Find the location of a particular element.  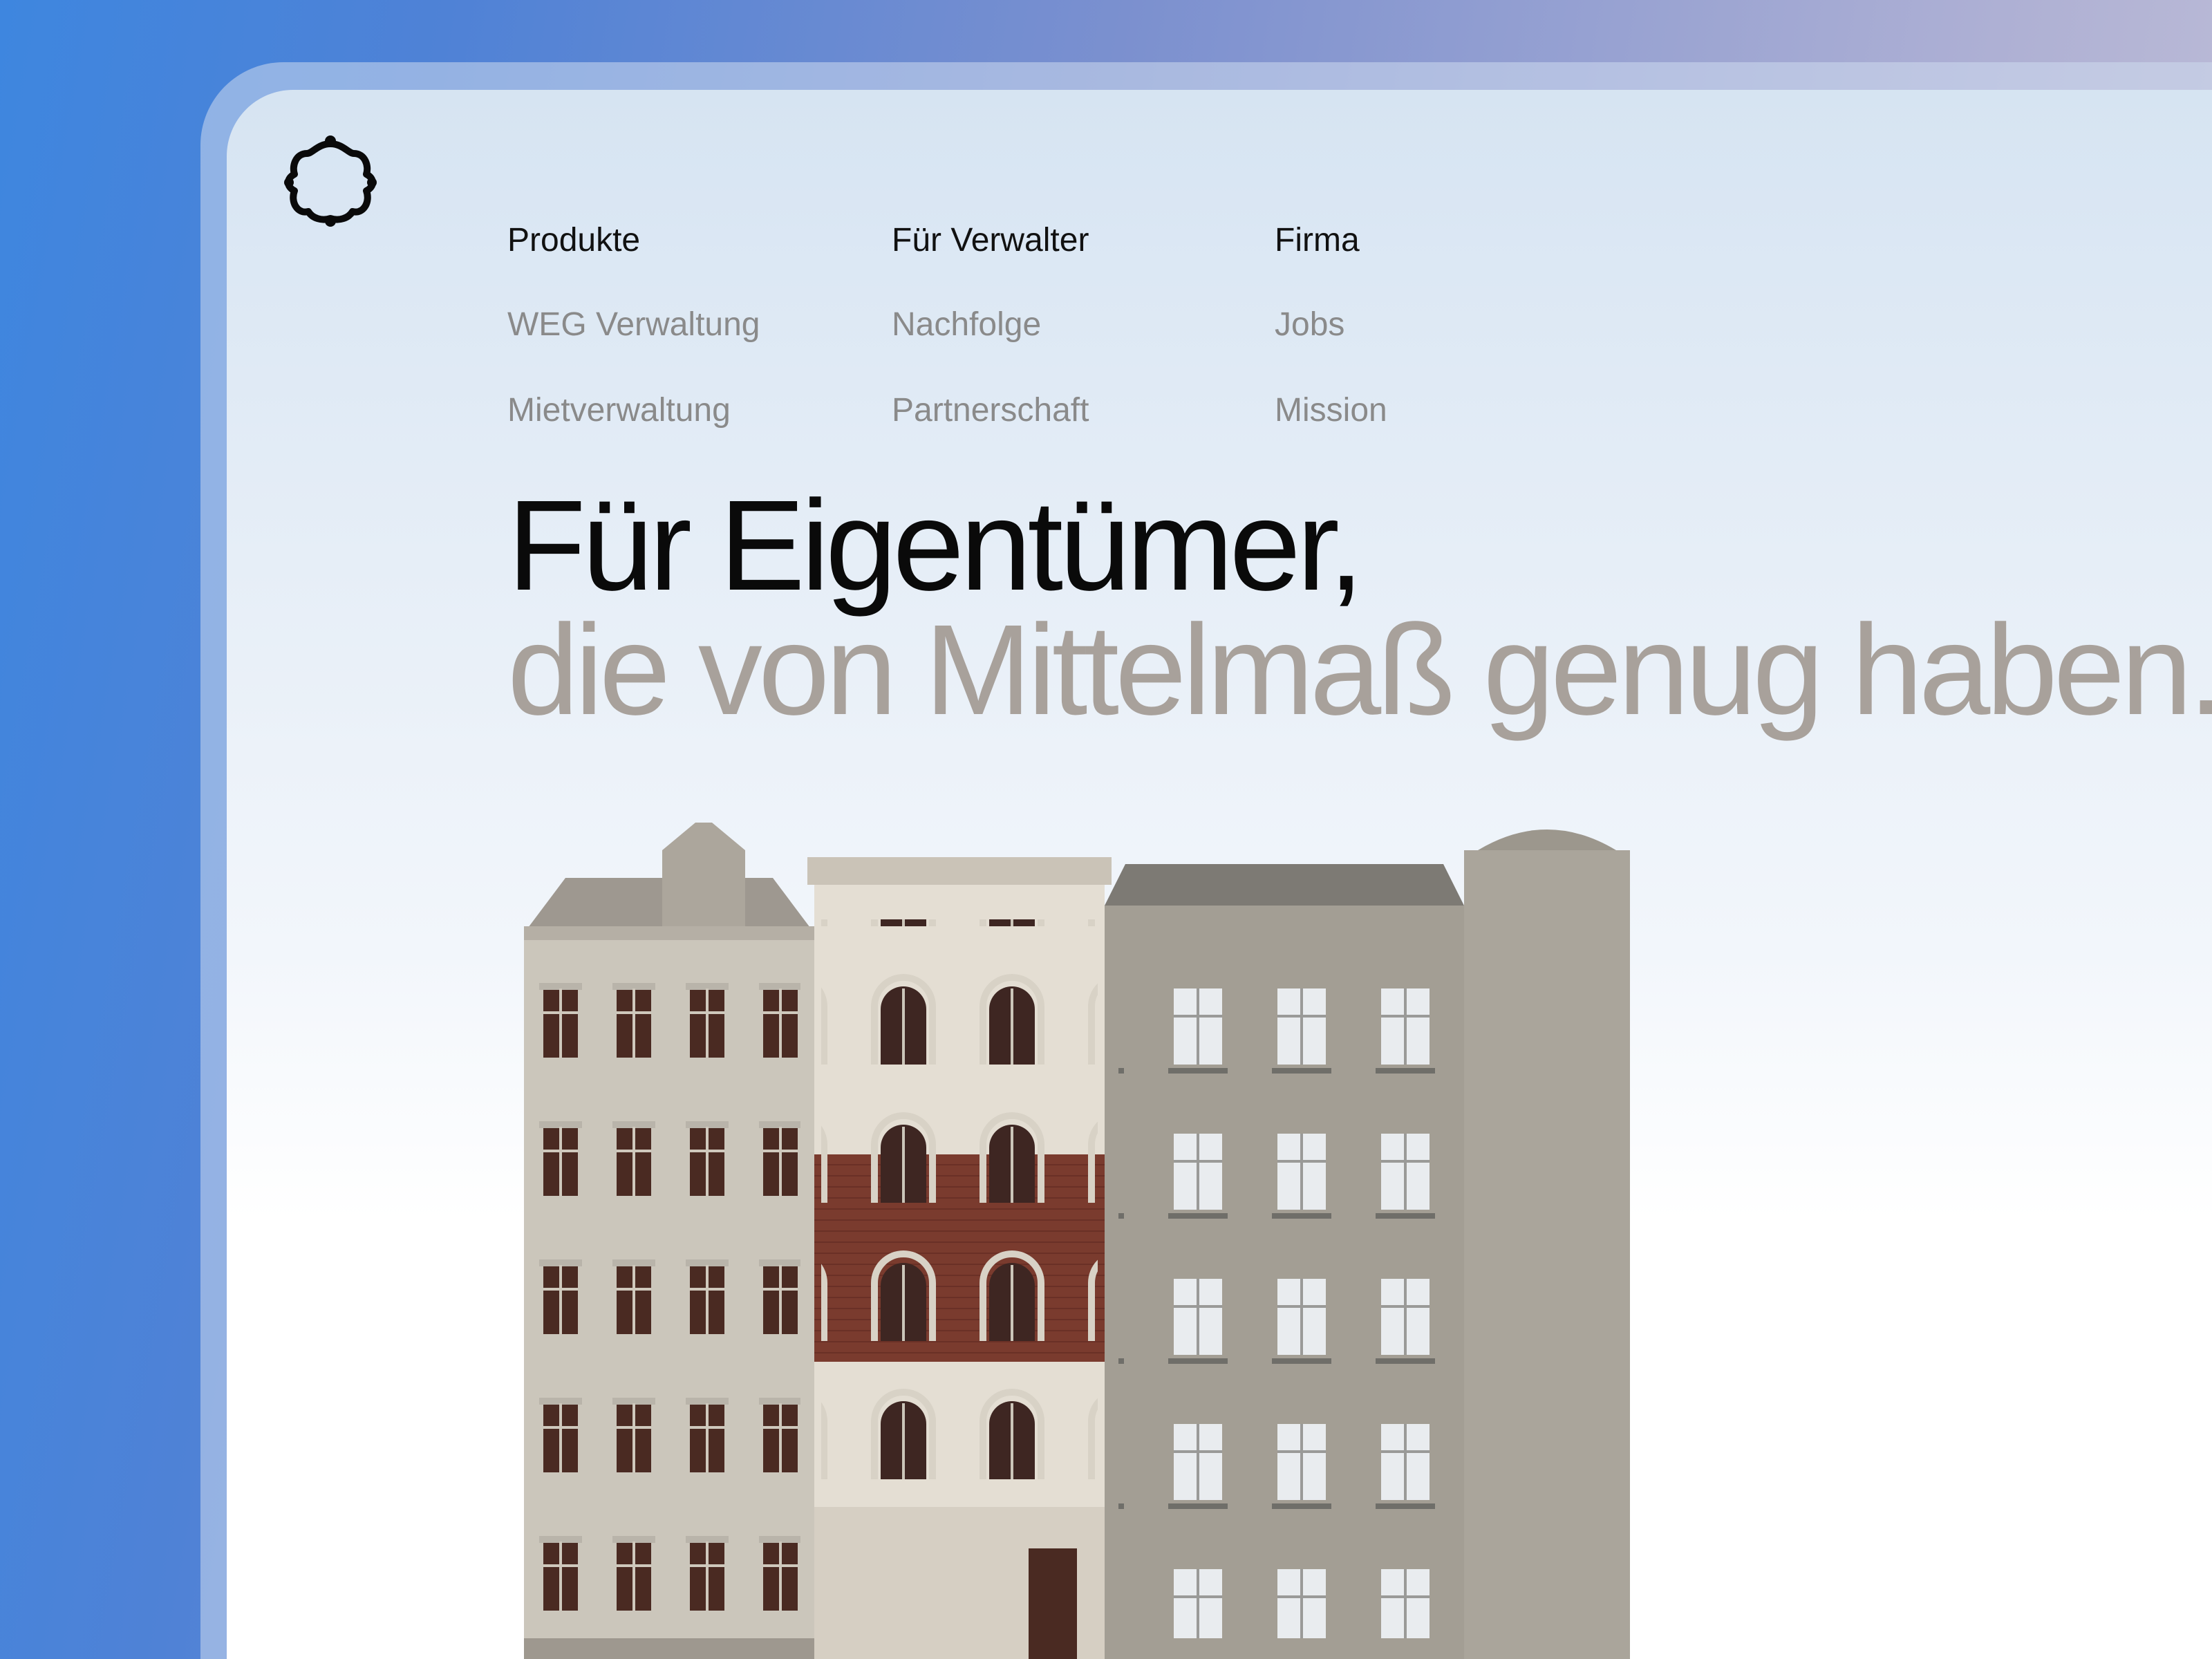

nav-link-mietverwaltung: Mietverwaltung is located at coordinates (619, 410).